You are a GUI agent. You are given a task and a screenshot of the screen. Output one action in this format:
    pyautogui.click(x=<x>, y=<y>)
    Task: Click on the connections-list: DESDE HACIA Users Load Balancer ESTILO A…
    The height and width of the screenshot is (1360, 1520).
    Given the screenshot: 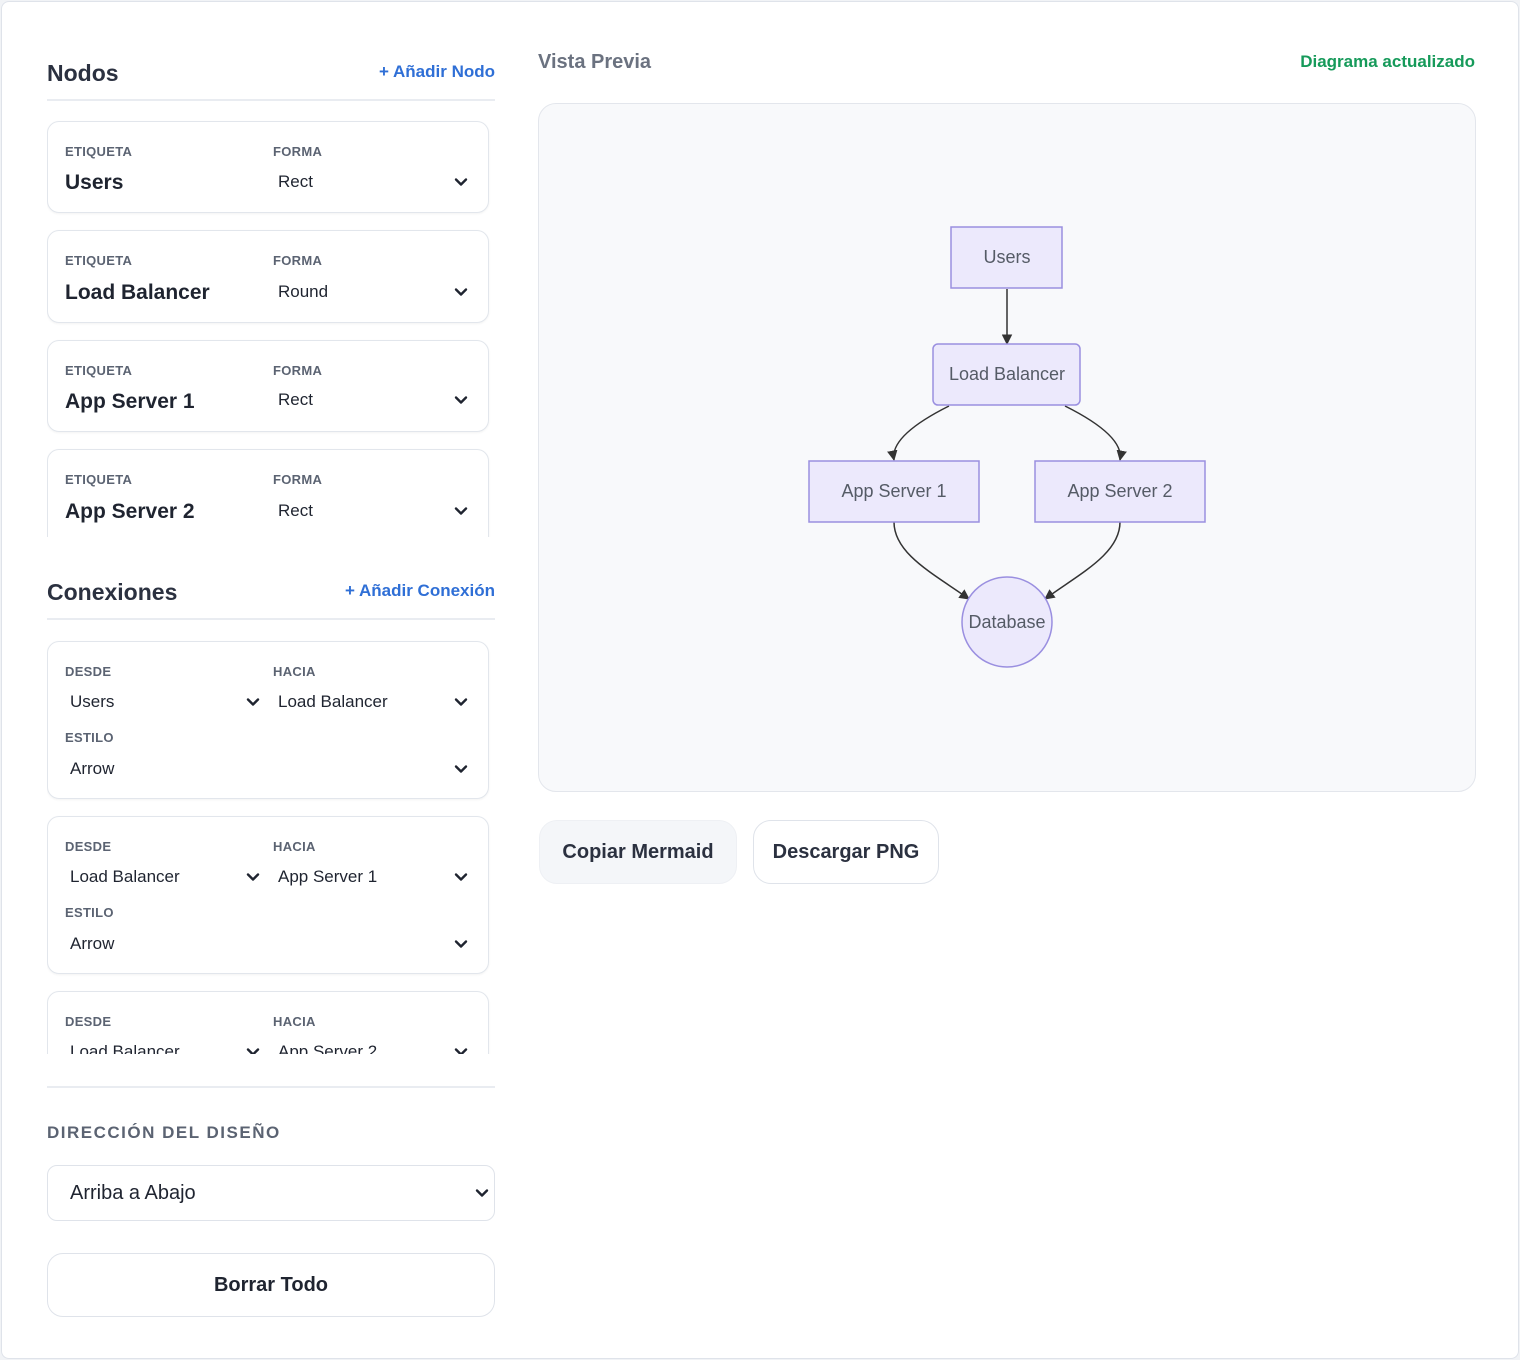 What is the action you would take?
    pyautogui.click(x=271, y=846)
    